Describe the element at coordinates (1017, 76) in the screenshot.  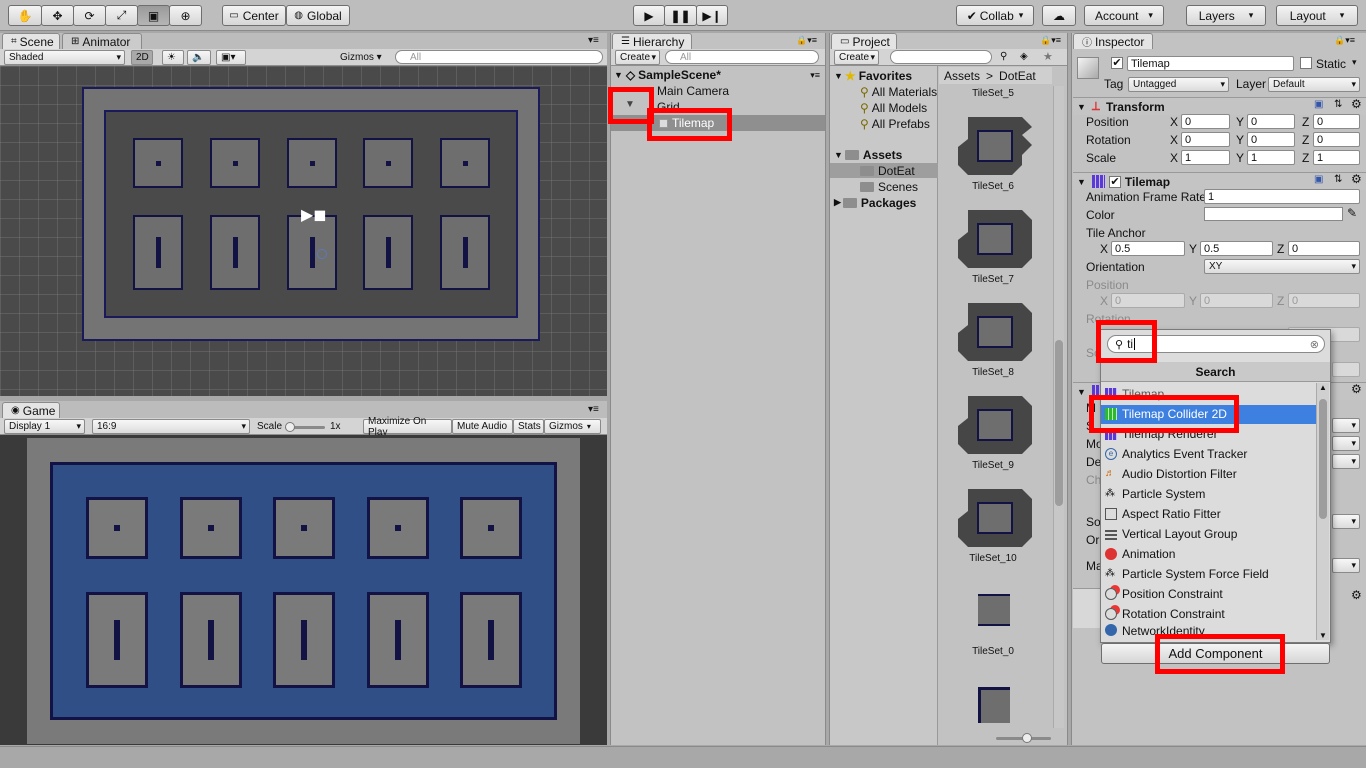
I see `breadcrumb-doteat: DotEat` at that location.